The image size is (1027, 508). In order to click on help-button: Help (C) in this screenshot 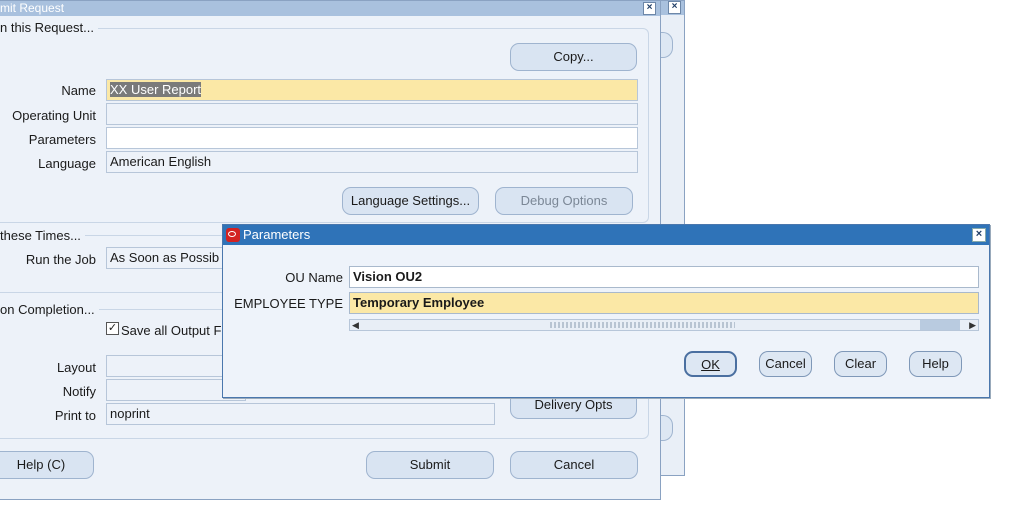, I will do `click(47, 465)`.